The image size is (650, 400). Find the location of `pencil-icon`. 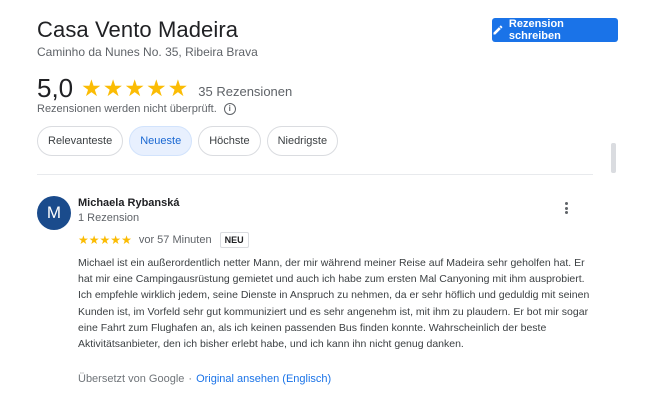

pencil-icon is located at coordinates (498, 30).